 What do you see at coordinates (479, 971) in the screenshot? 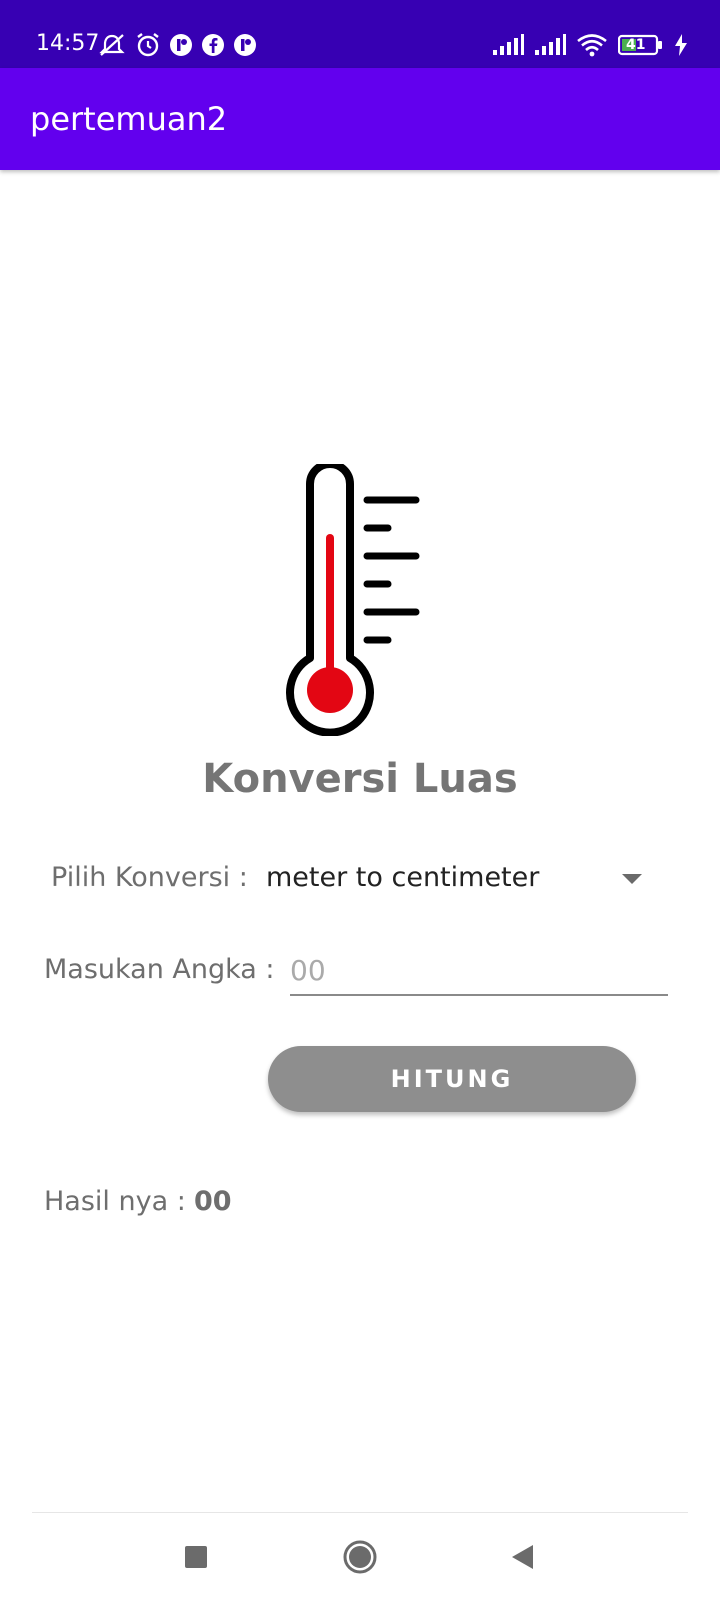
I see `number-input` at bounding box center [479, 971].